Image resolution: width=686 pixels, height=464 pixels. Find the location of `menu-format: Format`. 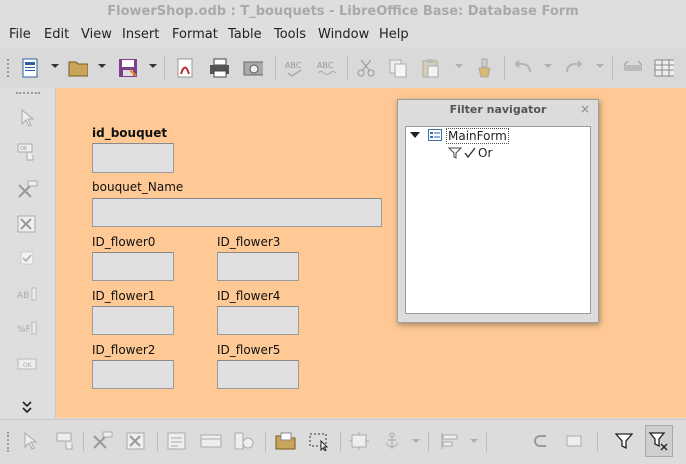

menu-format: Format is located at coordinates (195, 34).